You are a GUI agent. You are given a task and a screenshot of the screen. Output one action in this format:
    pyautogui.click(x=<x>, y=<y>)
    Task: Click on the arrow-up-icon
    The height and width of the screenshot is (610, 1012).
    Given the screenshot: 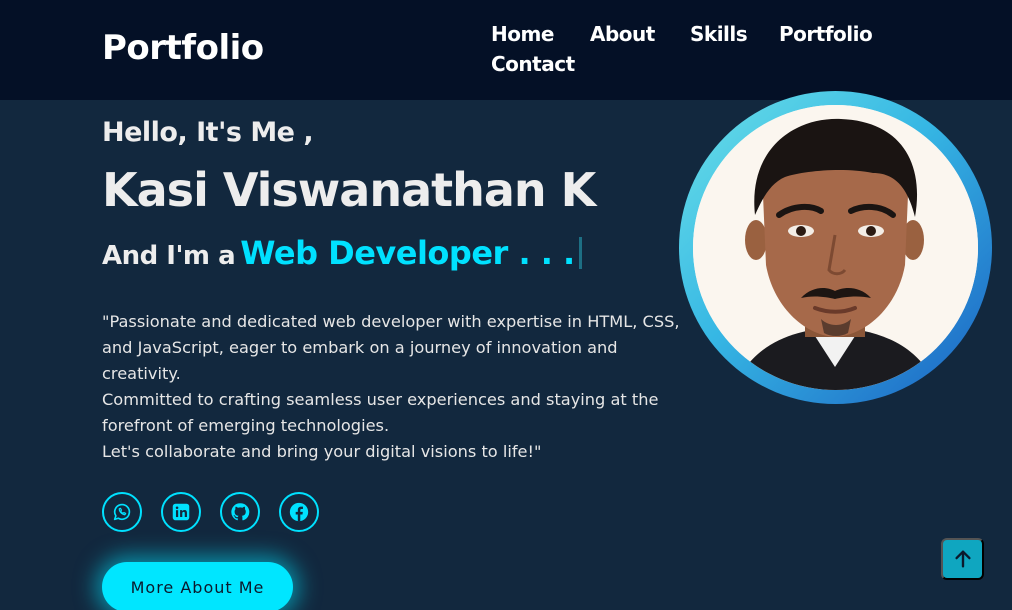 What is the action you would take?
    pyautogui.click(x=962, y=559)
    